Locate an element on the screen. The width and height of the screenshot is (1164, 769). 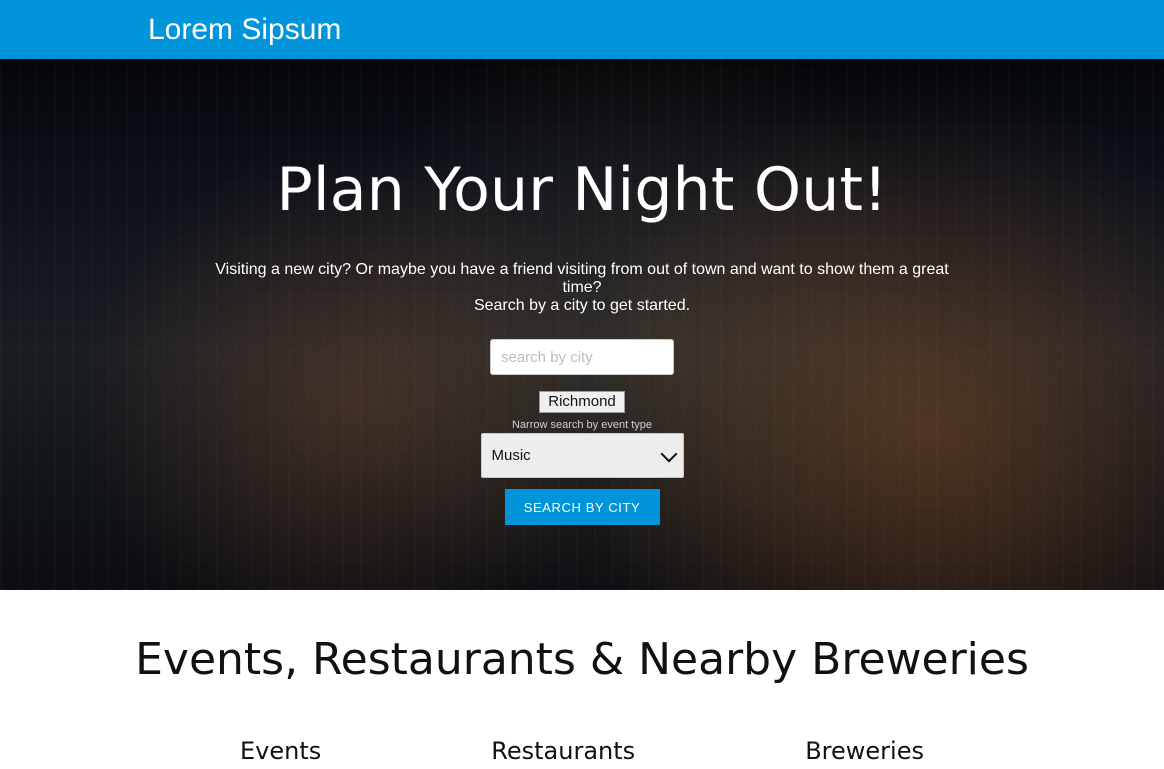
column-events-title: Events is located at coordinates (281, 751).